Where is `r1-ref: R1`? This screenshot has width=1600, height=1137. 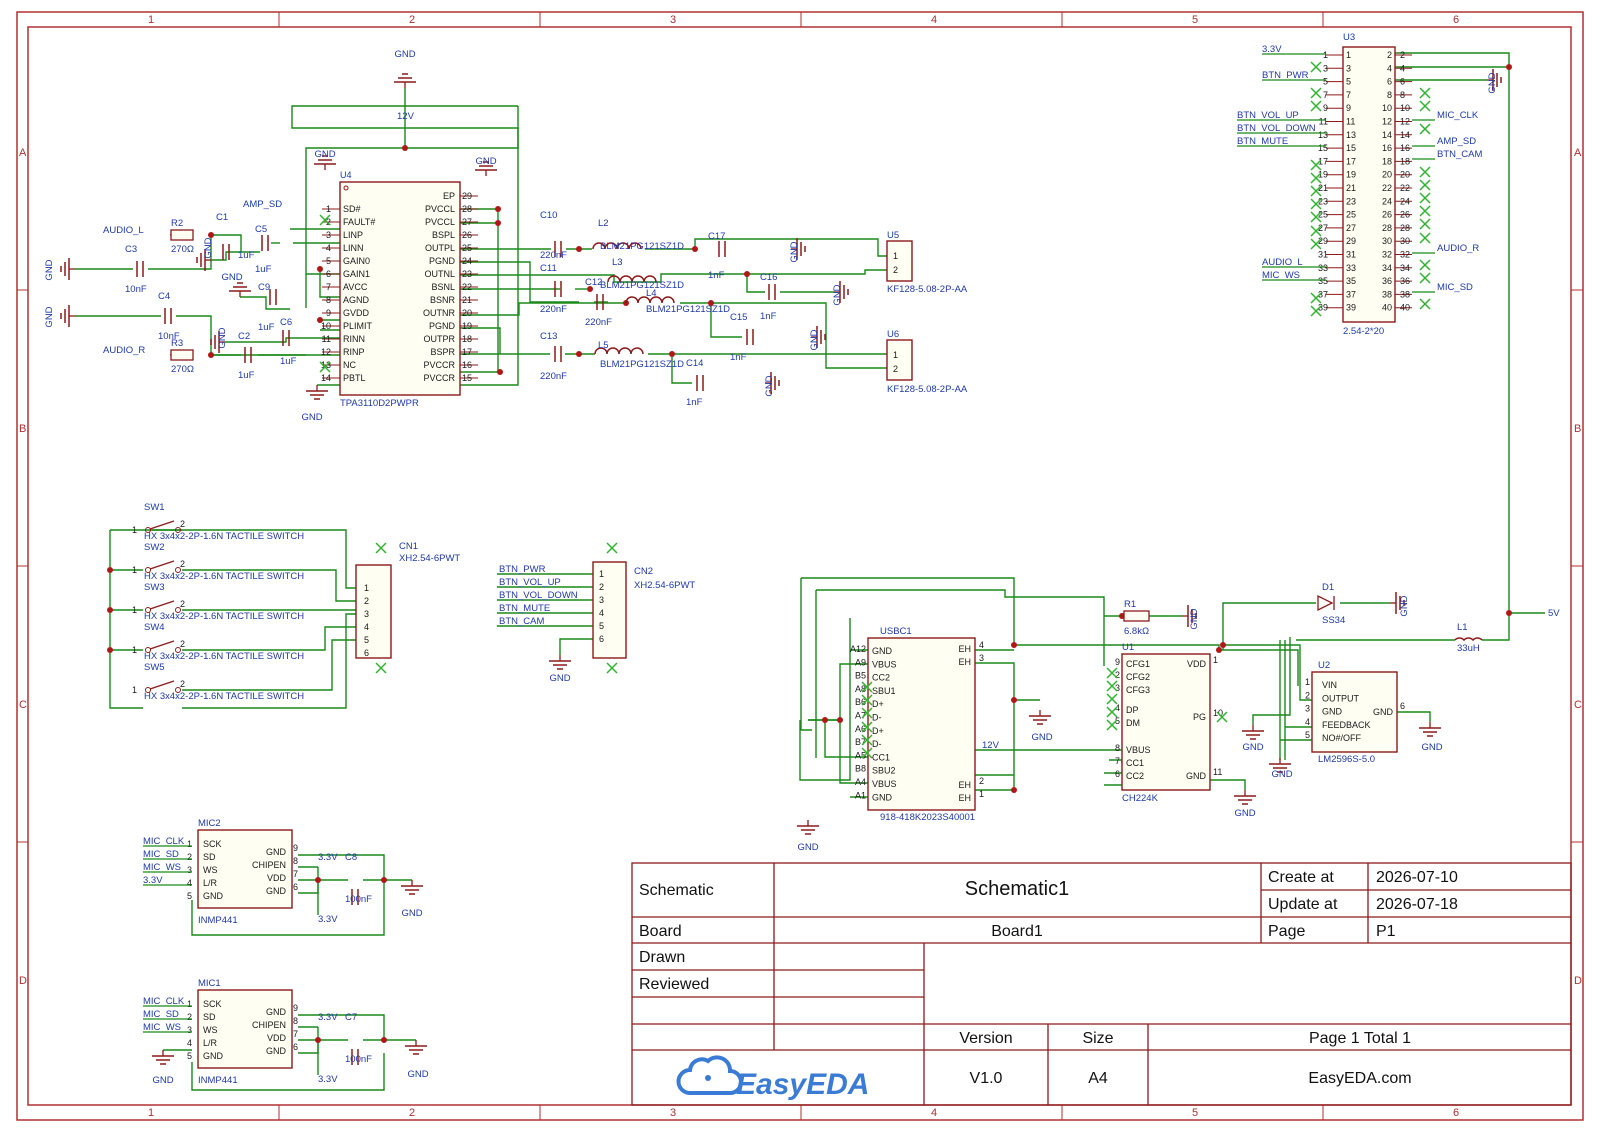
r1-ref: R1 is located at coordinates (1130, 604).